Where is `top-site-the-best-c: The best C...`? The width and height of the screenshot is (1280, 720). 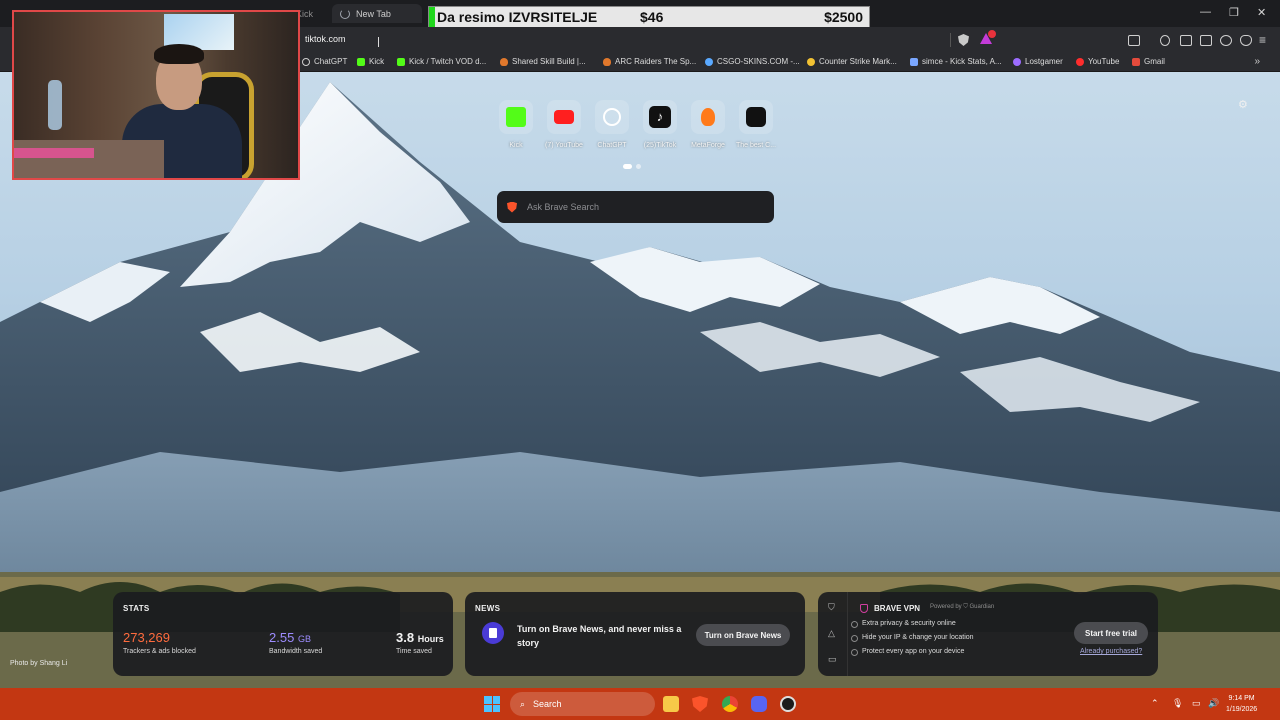
top-site-the-best-c: The best C... is located at coordinates (756, 124).